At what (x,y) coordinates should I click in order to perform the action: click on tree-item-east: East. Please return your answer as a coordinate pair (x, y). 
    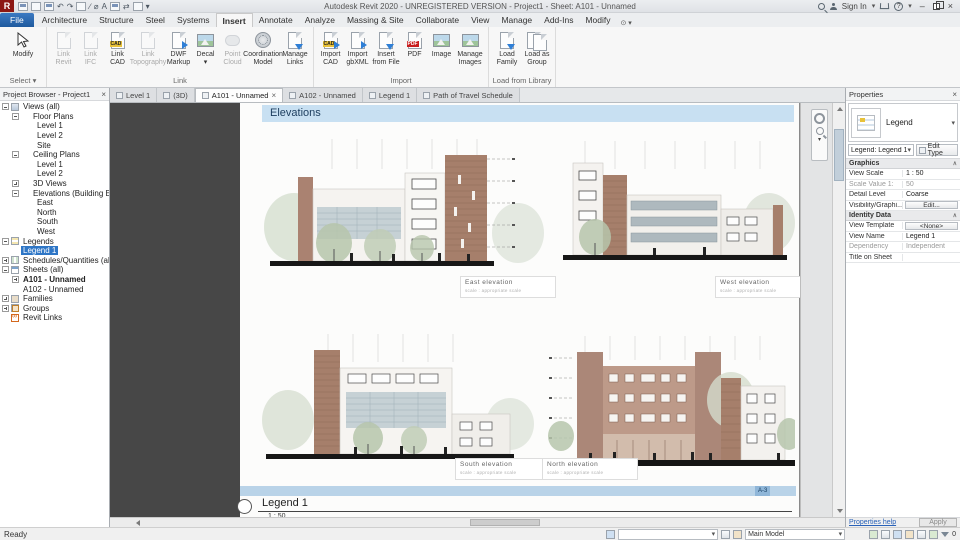
    Looking at the image, I should click on (54, 203).